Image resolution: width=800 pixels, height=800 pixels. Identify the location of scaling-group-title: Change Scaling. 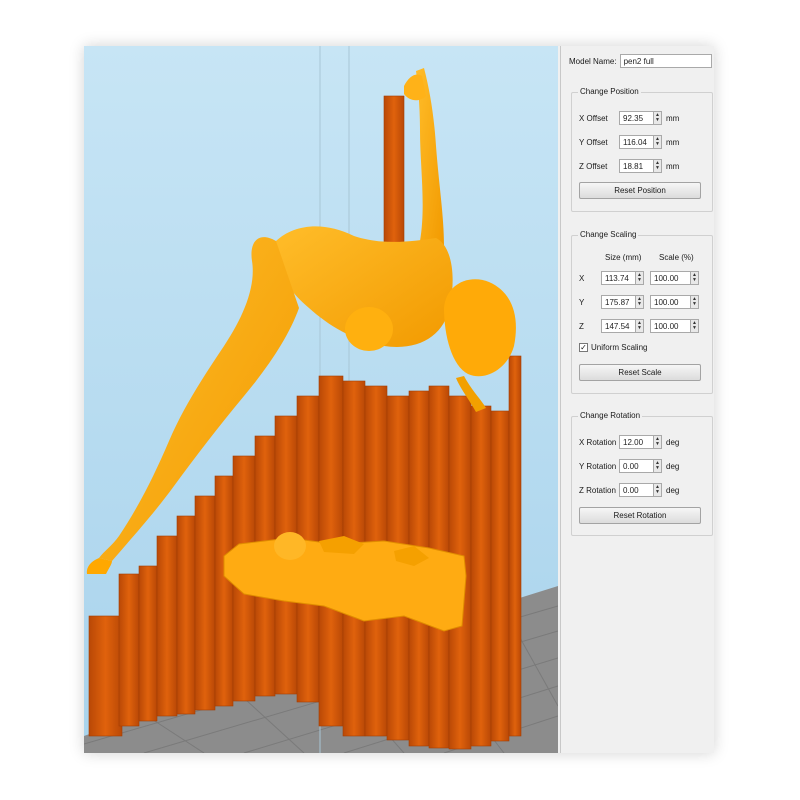
(608, 234).